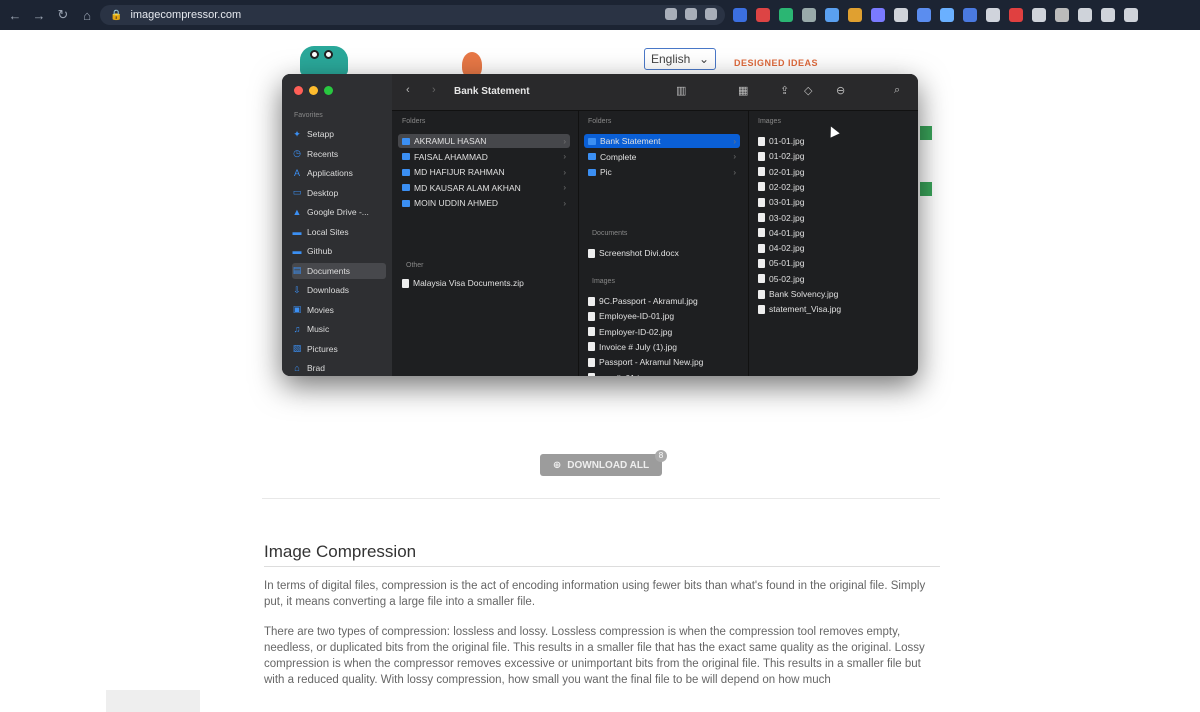  Describe the element at coordinates (339, 368) in the screenshot. I see `sidebar-item: ⌂ Brad` at that location.